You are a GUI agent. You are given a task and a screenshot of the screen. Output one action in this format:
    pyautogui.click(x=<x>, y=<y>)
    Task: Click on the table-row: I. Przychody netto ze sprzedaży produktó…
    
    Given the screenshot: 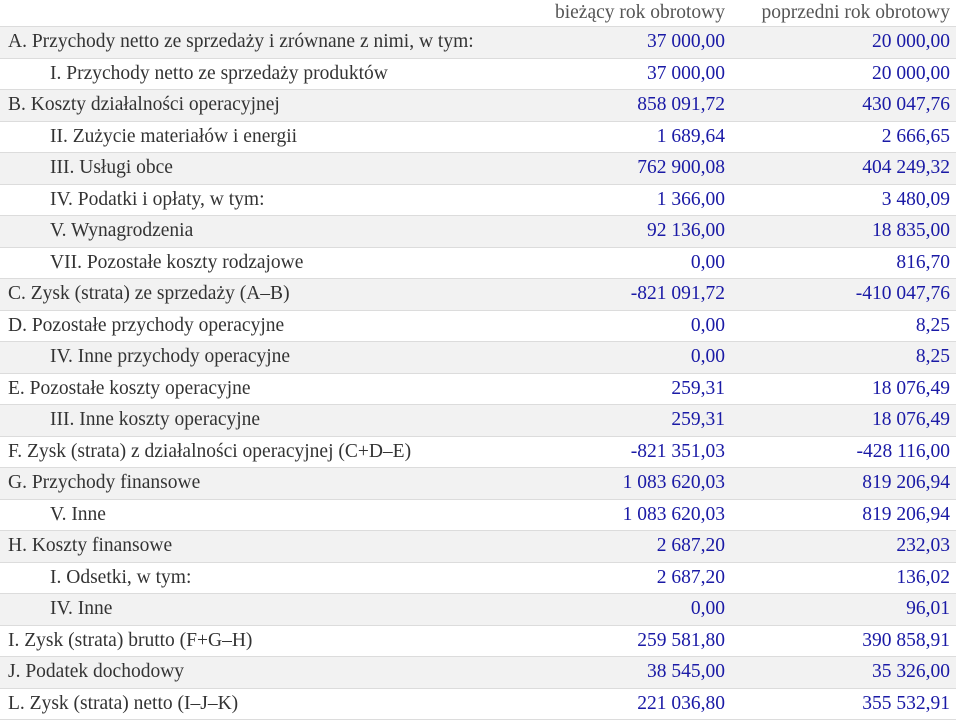 What is the action you would take?
    pyautogui.click(x=478, y=74)
    